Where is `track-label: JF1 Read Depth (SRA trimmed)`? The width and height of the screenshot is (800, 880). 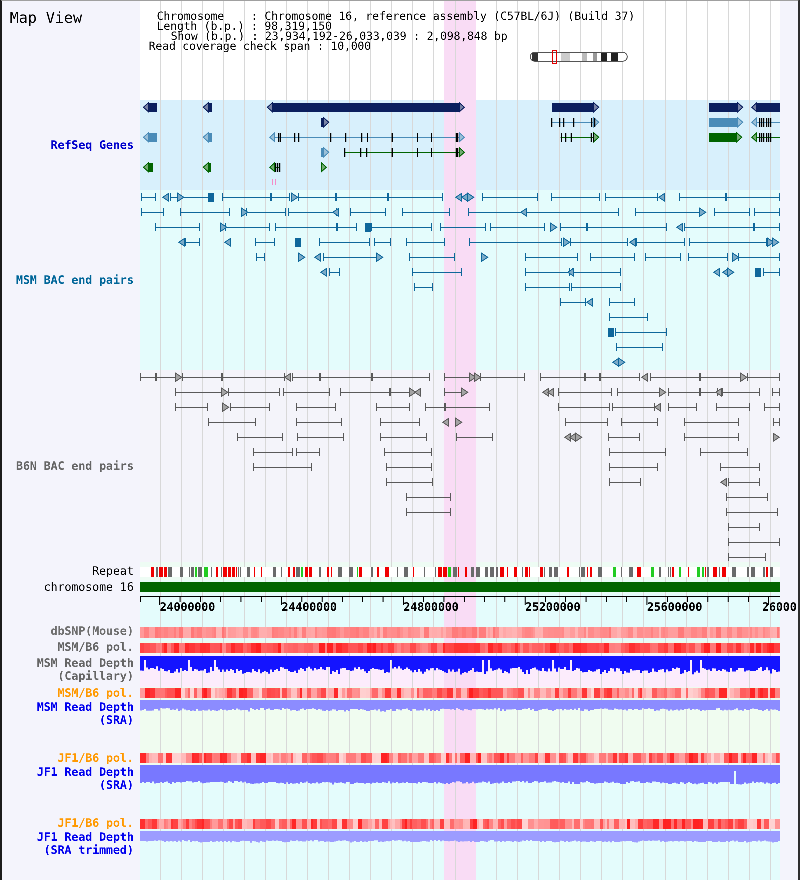 track-label: JF1 Read Depth (SRA trimmed) is located at coordinates (85, 844).